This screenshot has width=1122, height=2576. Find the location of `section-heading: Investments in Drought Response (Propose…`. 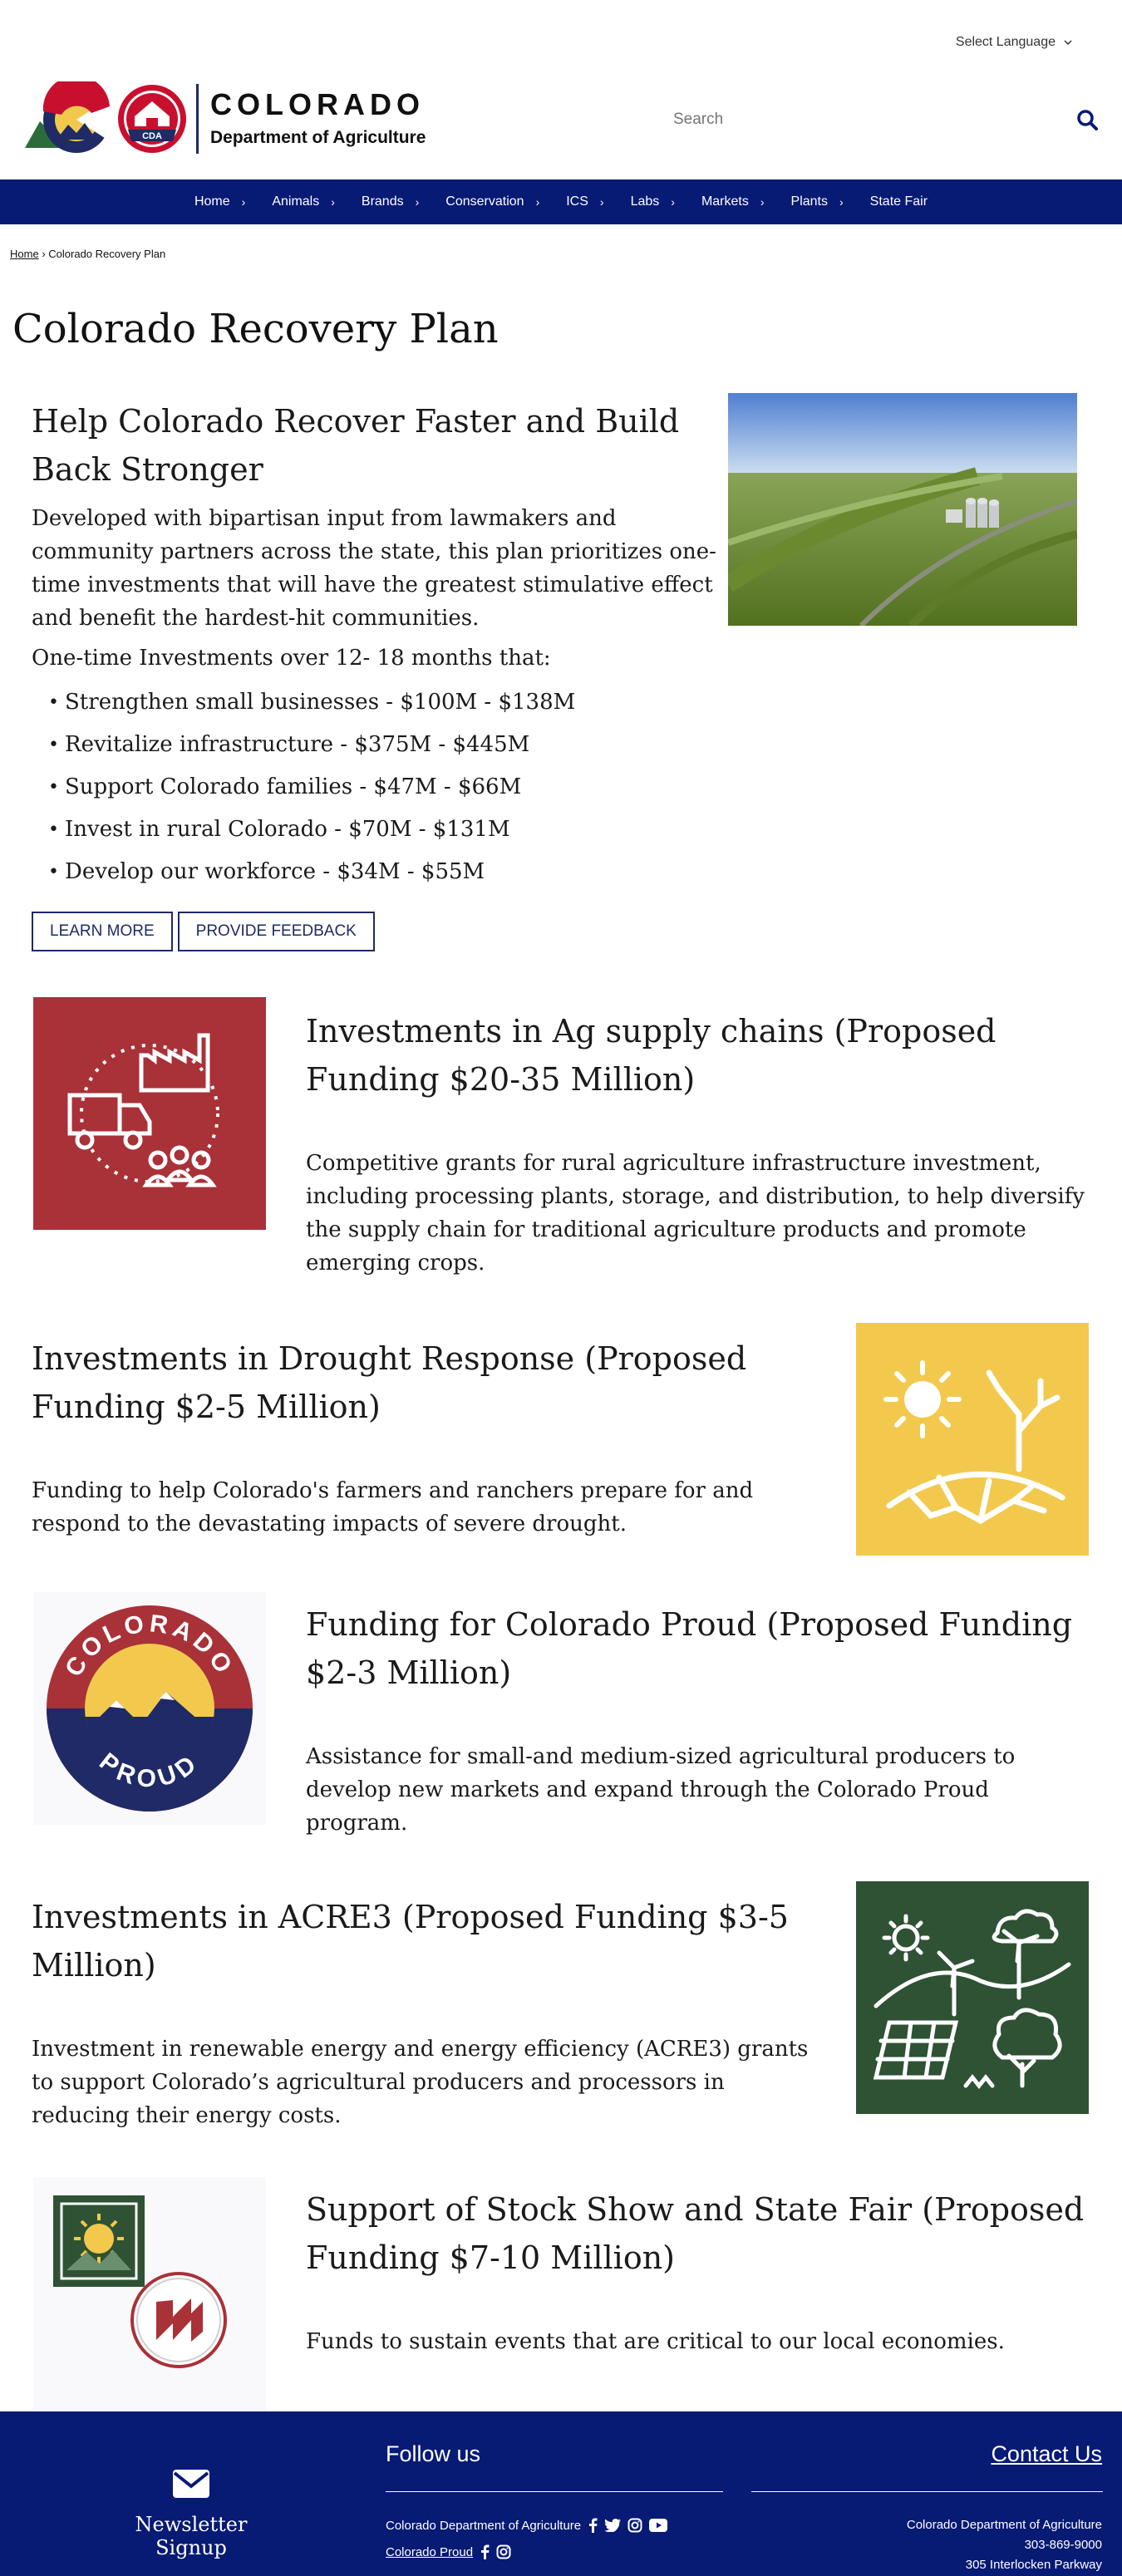

section-heading: Investments in Drought Response (Propose… is located at coordinates (389, 1383).